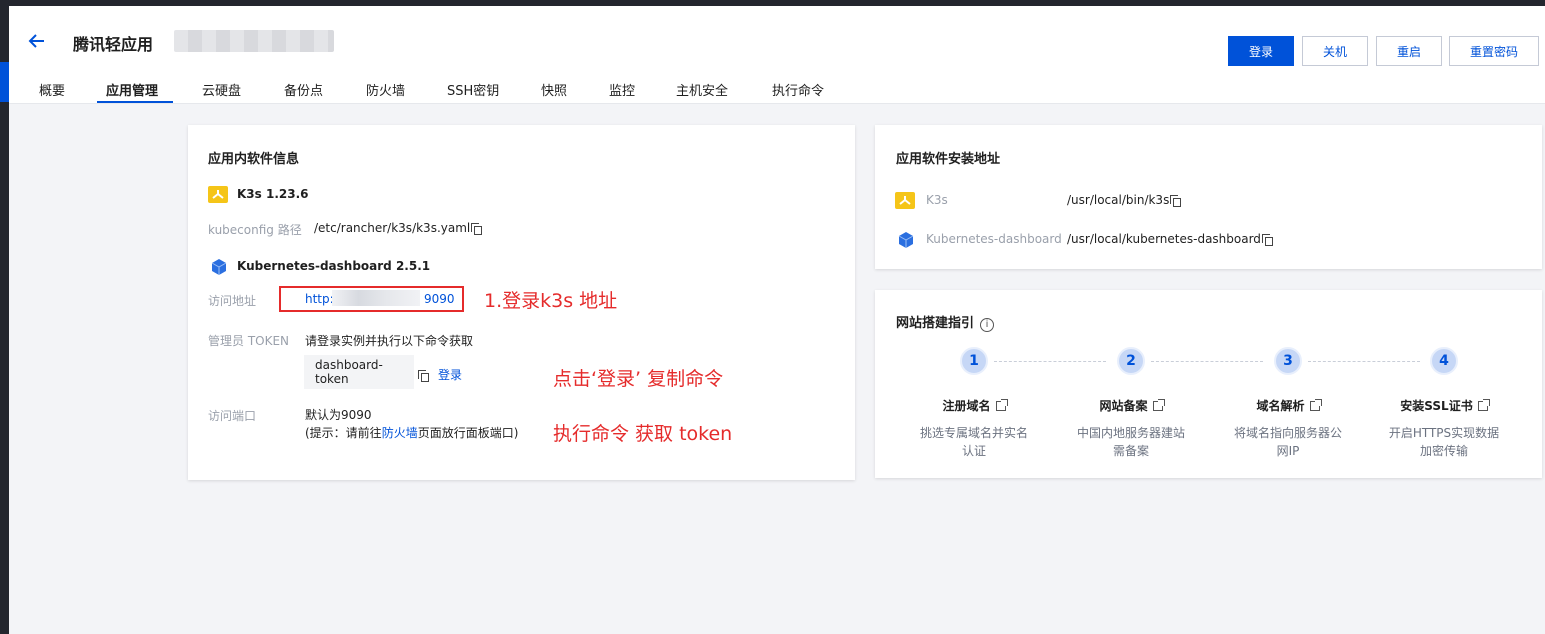 Image resolution: width=1545 pixels, height=634 pixels. What do you see at coordinates (1444, 442) in the screenshot?
I see `step-desc: 开启HTTPS实现数据加密传输` at bounding box center [1444, 442].